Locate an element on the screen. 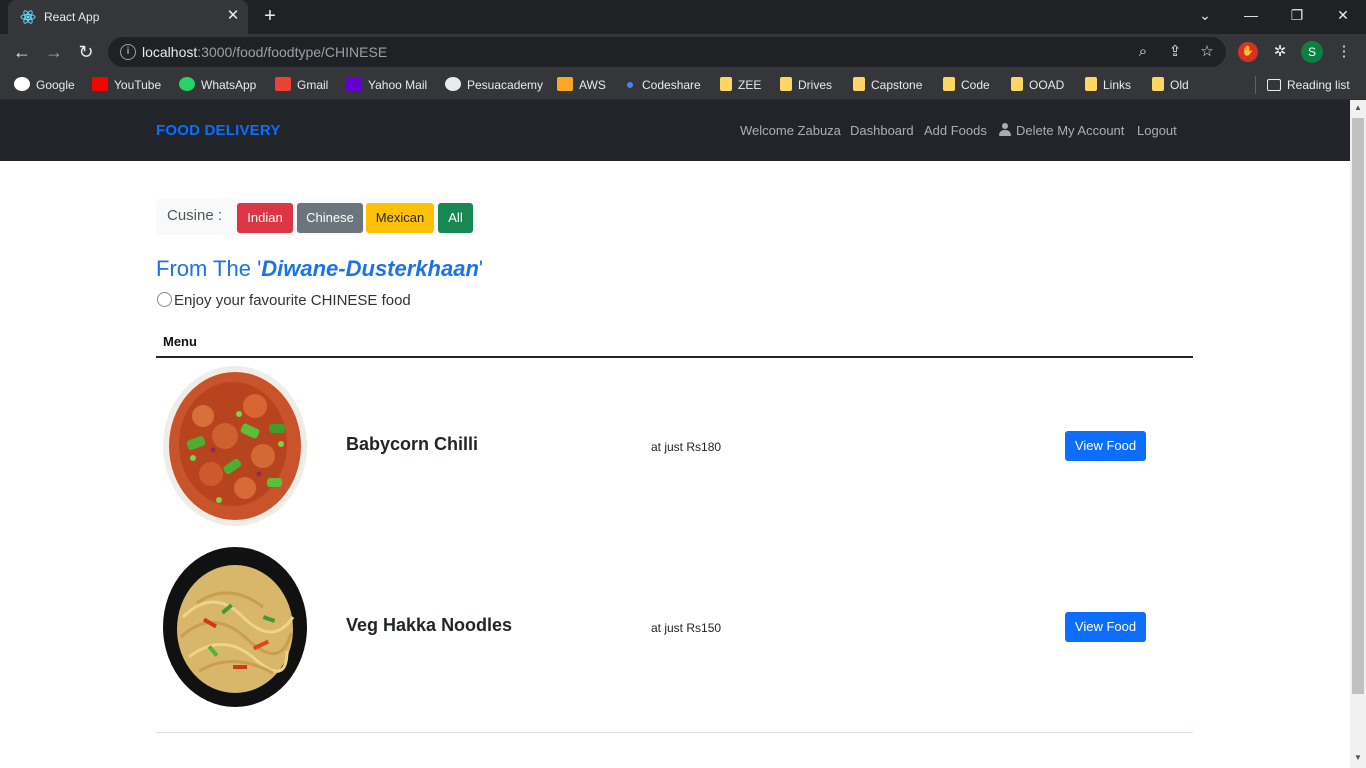 The image size is (1366, 768). bookmark-youtube: YouTube is located at coordinates (126, 85).